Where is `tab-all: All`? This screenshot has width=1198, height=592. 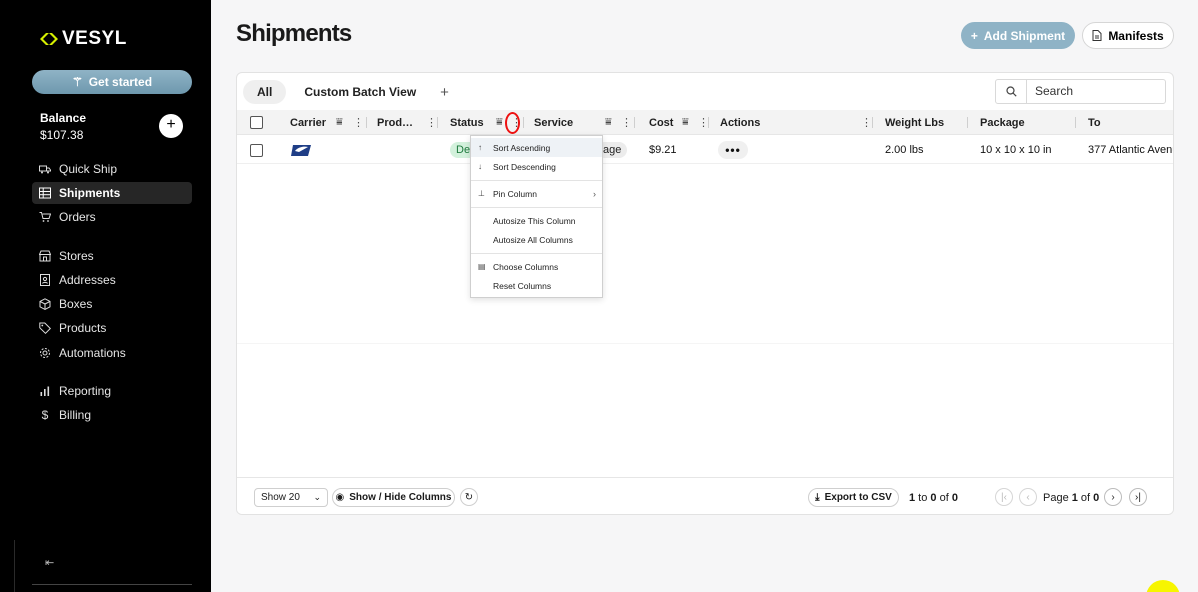
tab-all: All is located at coordinates (265, 92).